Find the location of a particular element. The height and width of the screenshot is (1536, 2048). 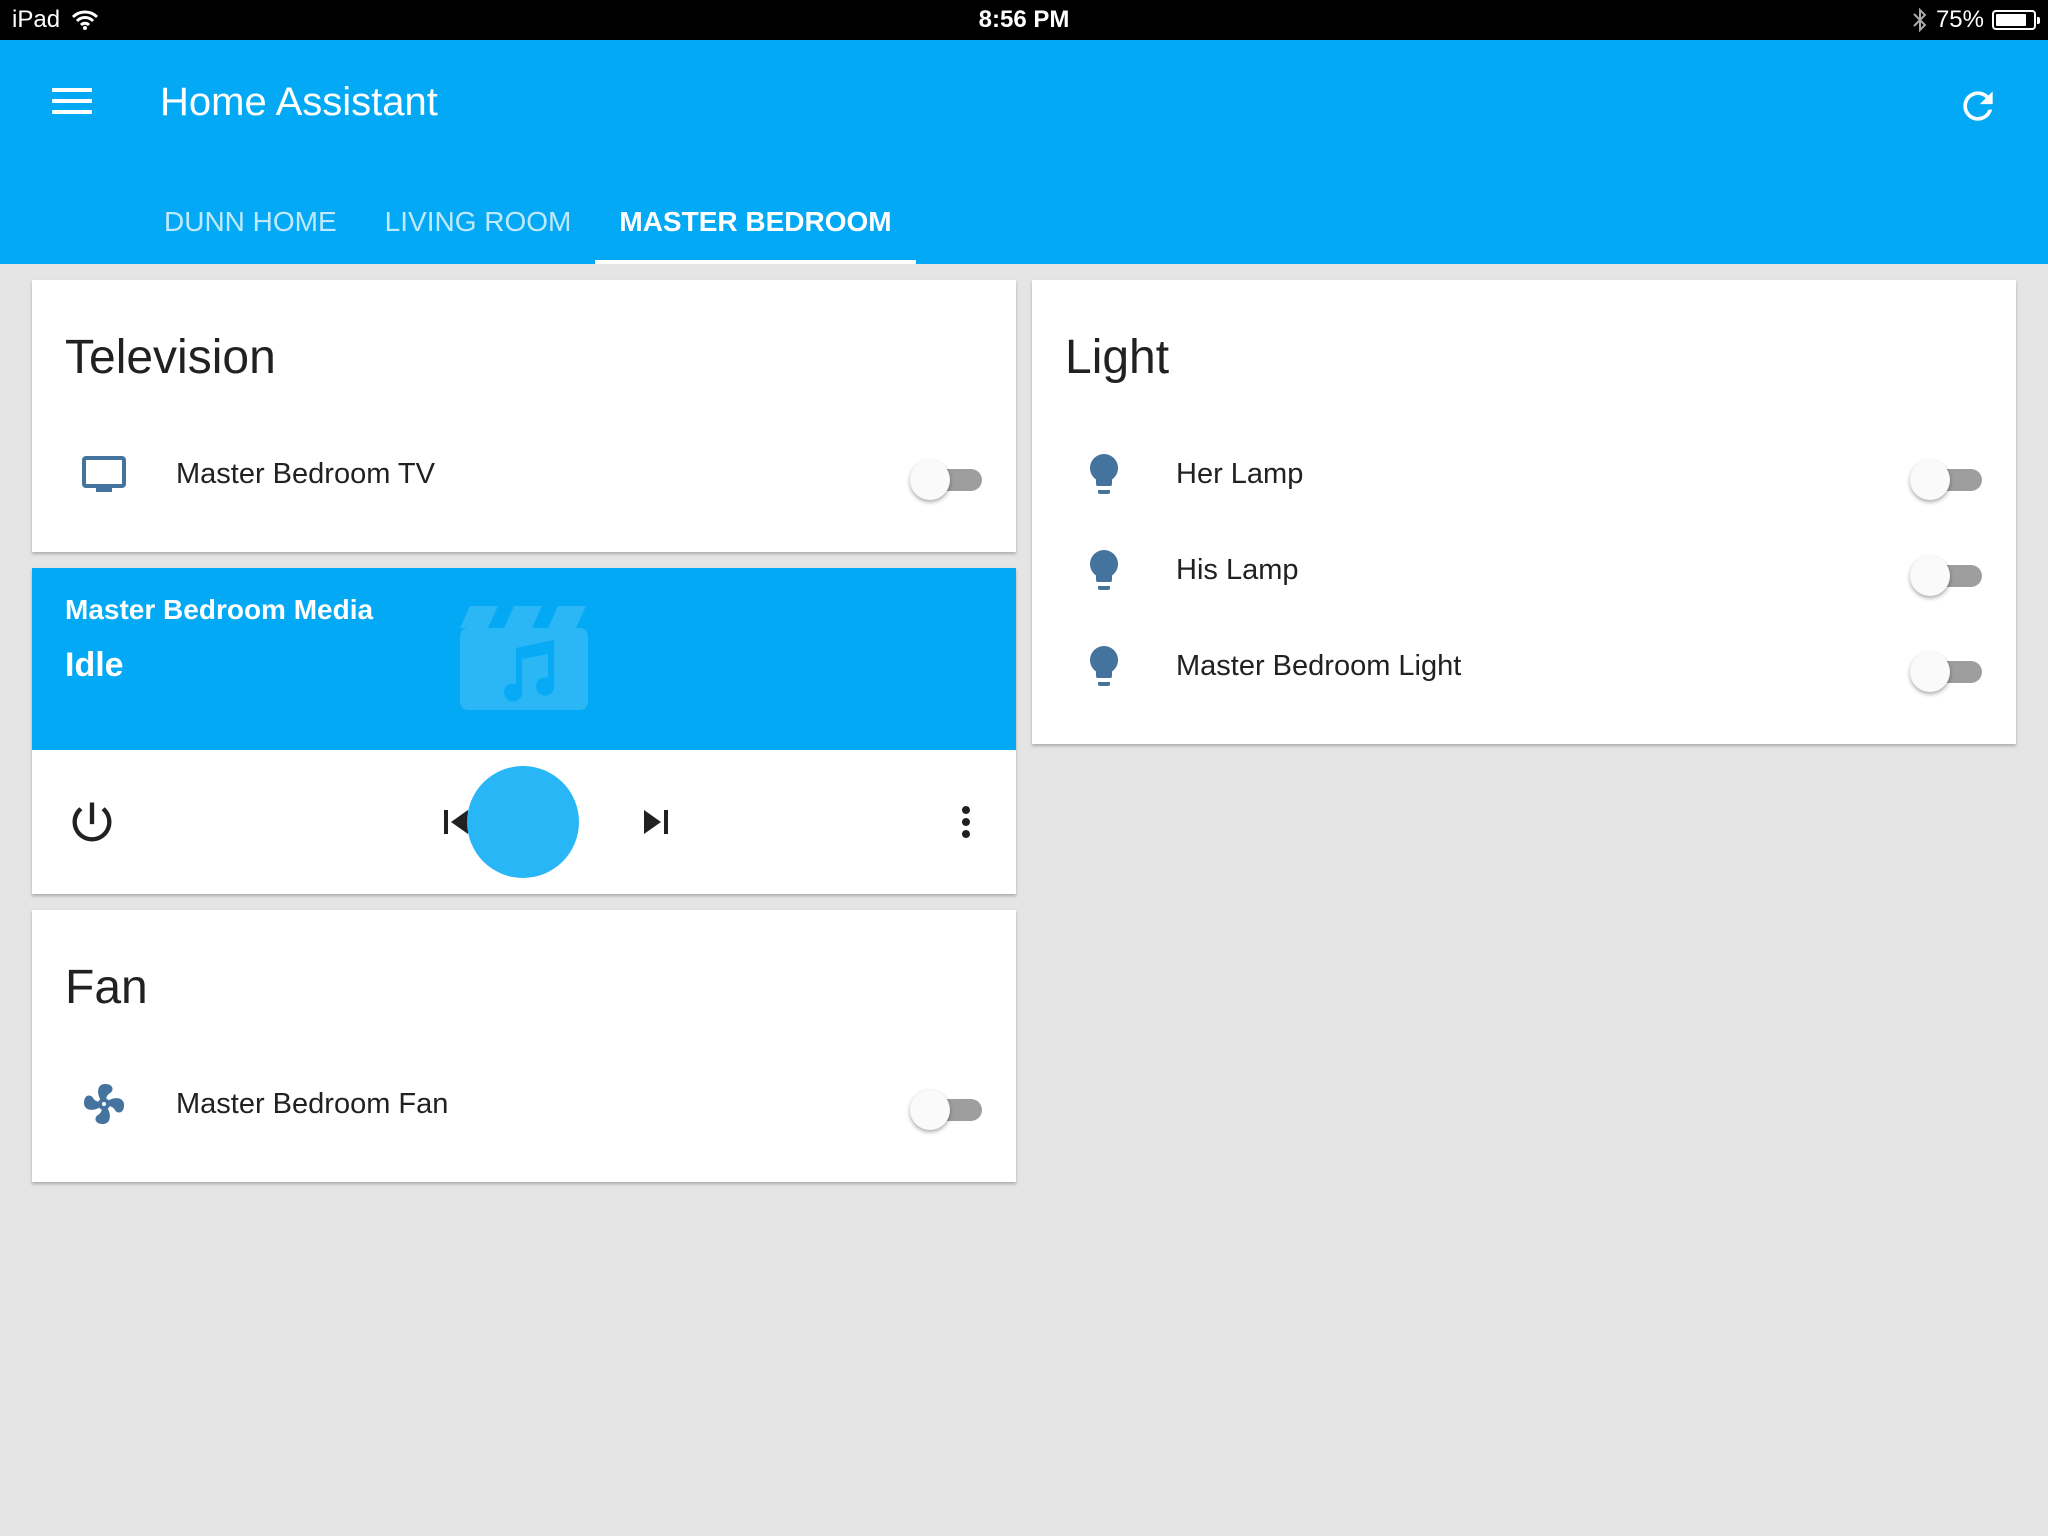

entity-row: Master Bedroom TV is located at coordinates (524, 470).